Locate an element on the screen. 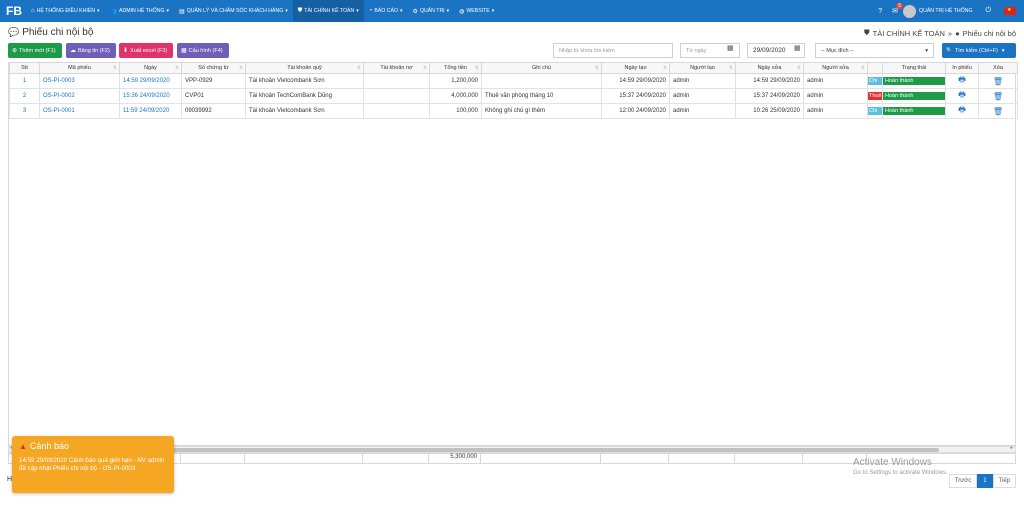 This screenshot has width=1024, height=507. brand-logo: FB is located at coordinates (13, 11).